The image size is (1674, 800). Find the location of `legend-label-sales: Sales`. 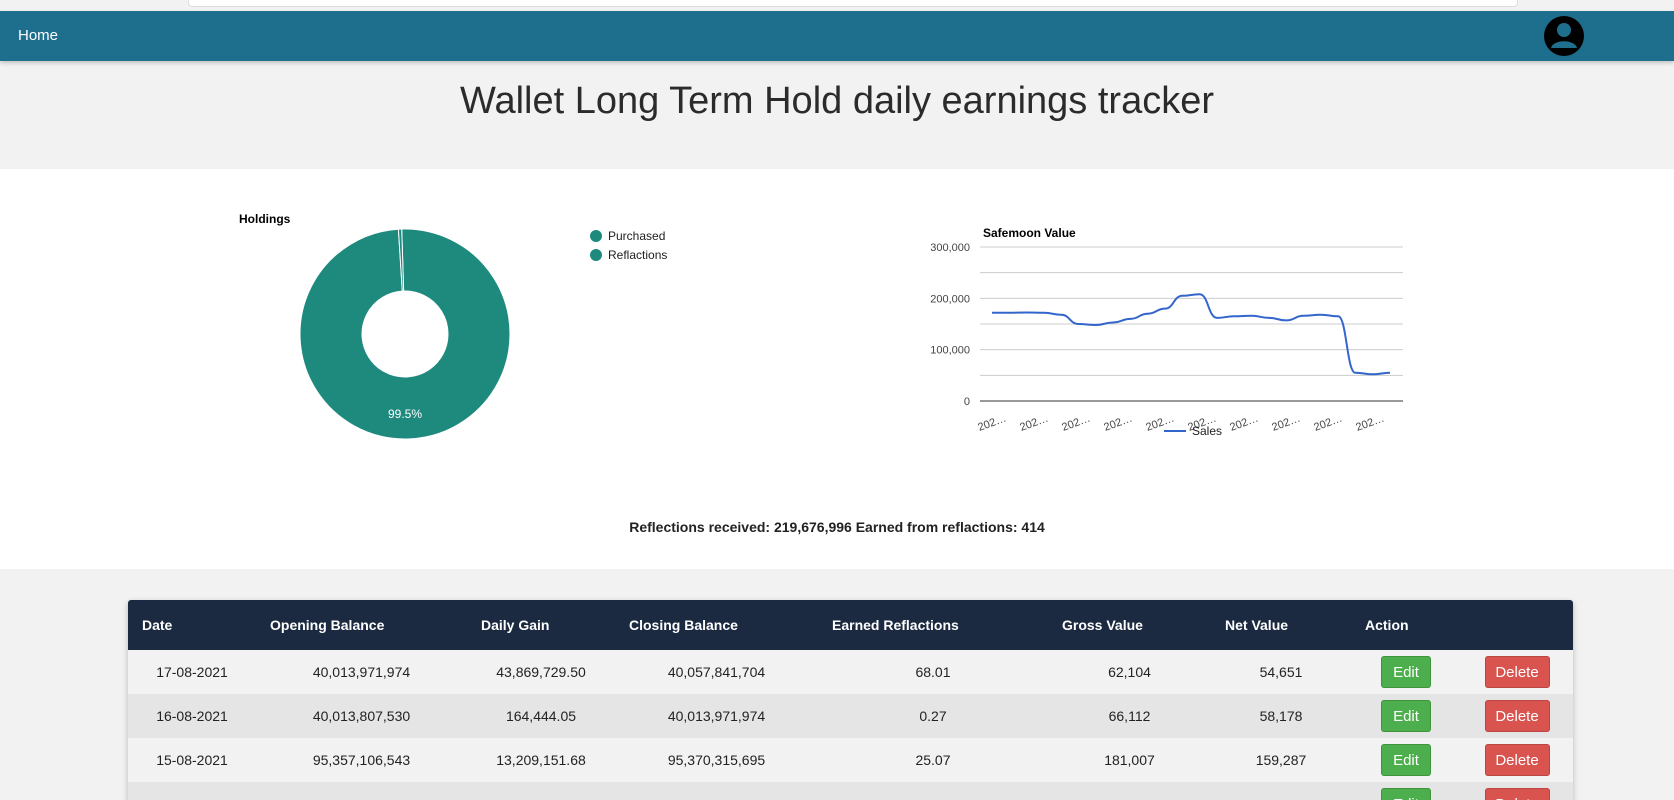

legend-label-sales: Sales is located at coordinates (1207, 431).